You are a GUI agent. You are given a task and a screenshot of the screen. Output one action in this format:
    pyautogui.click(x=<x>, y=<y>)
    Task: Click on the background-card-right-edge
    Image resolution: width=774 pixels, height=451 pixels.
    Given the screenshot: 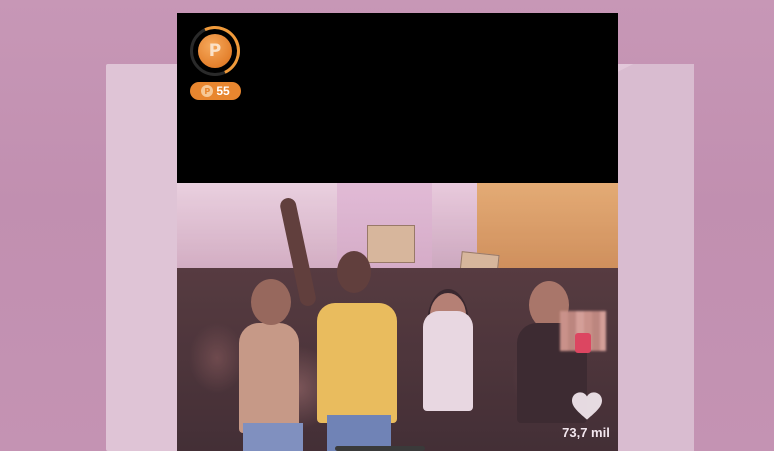 What is the action you would take?
    pyautogui.click(x=656, y=257)
    